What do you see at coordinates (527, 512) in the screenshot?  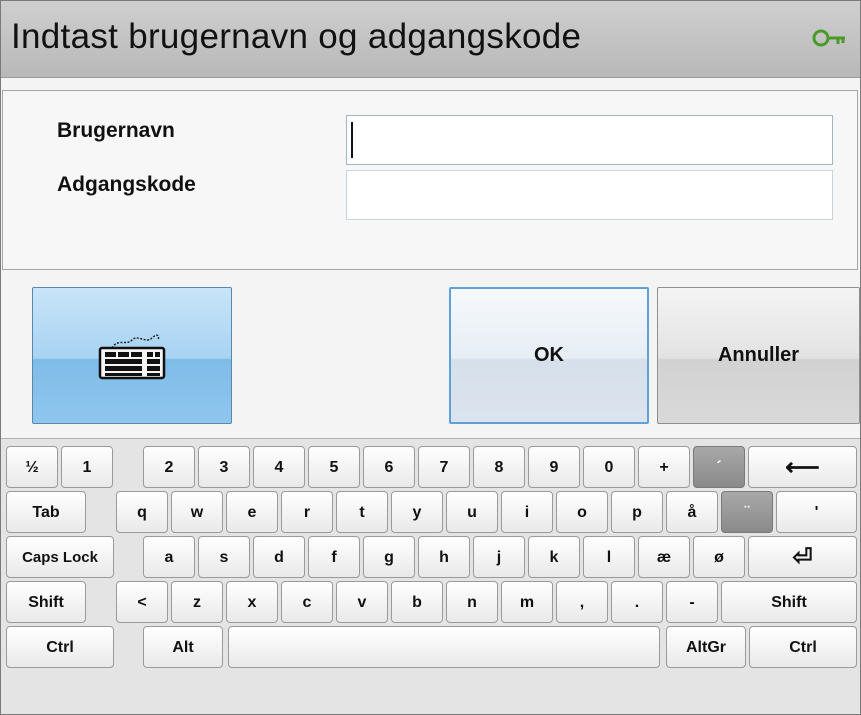 I see `key-i: i` at bounding box center [527, 512].